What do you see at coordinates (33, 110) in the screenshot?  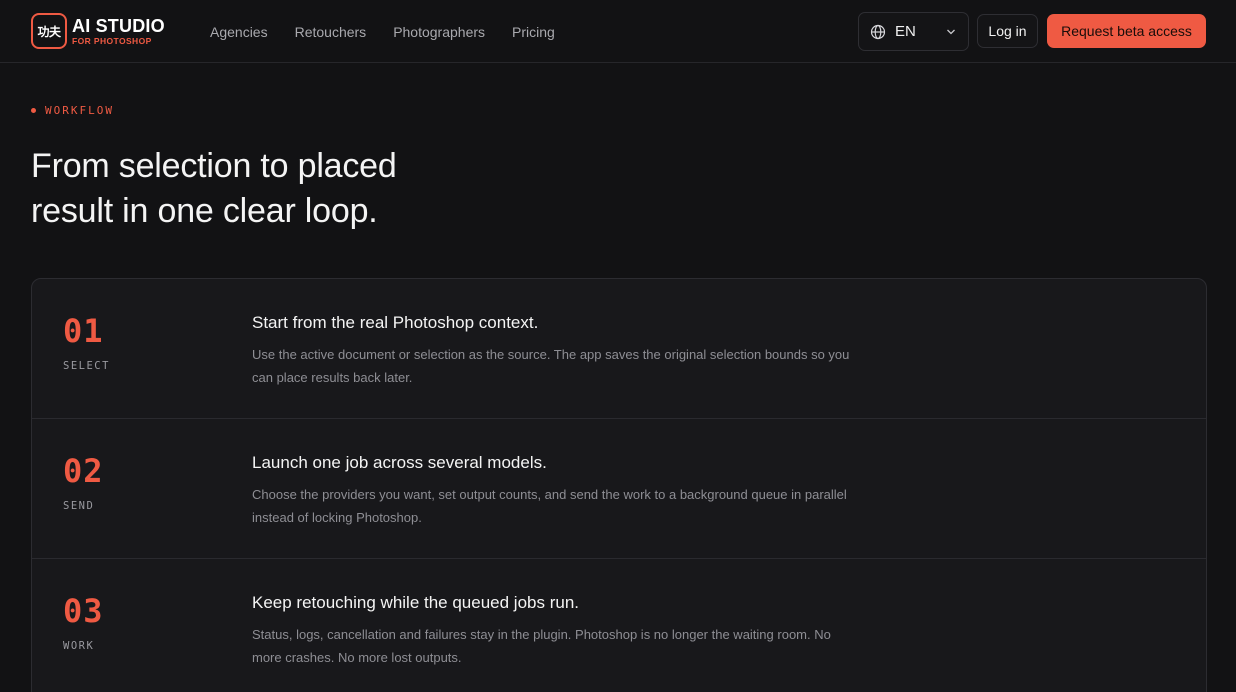 I see `eyebrow-dot` at bounding box center [33, 110].